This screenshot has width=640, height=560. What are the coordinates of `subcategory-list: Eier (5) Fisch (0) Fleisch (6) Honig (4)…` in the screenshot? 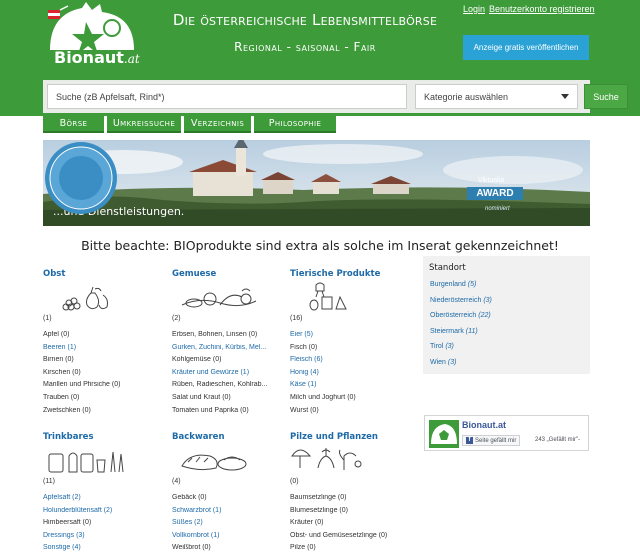 It's located at (346, 375).